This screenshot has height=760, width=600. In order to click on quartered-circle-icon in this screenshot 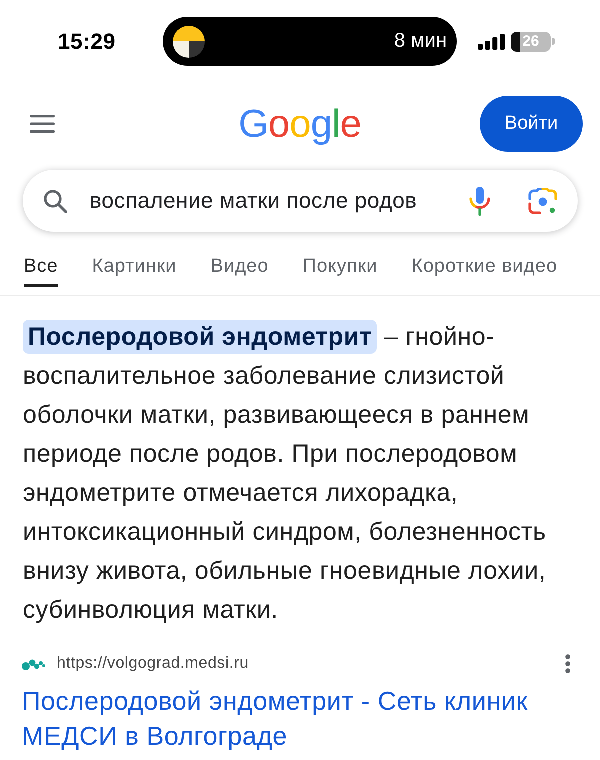, I will do `click(189, 42)`.